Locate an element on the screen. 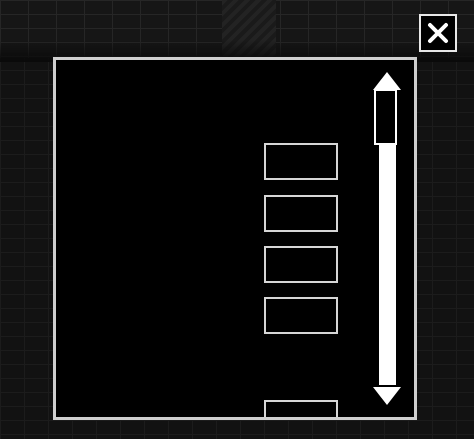 Image resolution: width=474 pixels, height=439 pixels. scroll-down-arrow-icon is located at coordinates (387, 396).